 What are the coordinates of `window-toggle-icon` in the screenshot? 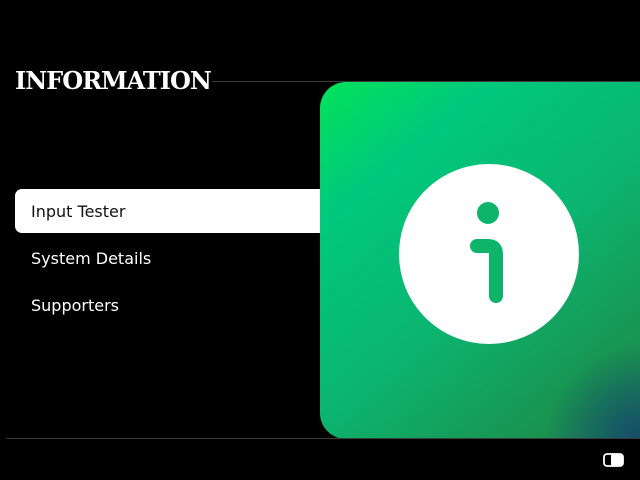 It's located at (613, 460).